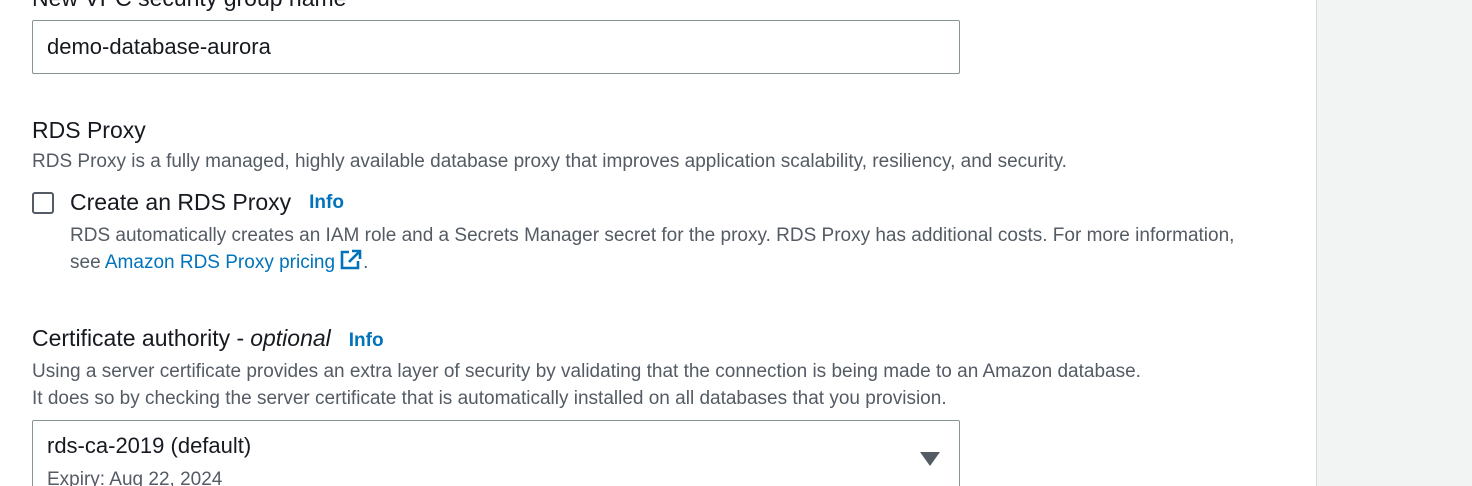  What do you see at coordinates (366, 262) in the screenshot?
I see `rds-proxy-note-end: .` at bounding box center [366, 262].